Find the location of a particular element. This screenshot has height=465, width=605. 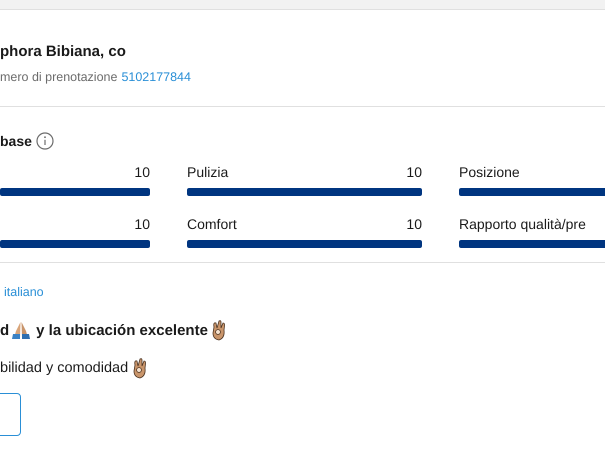

review-title: d is located at coordinates (5, 330).